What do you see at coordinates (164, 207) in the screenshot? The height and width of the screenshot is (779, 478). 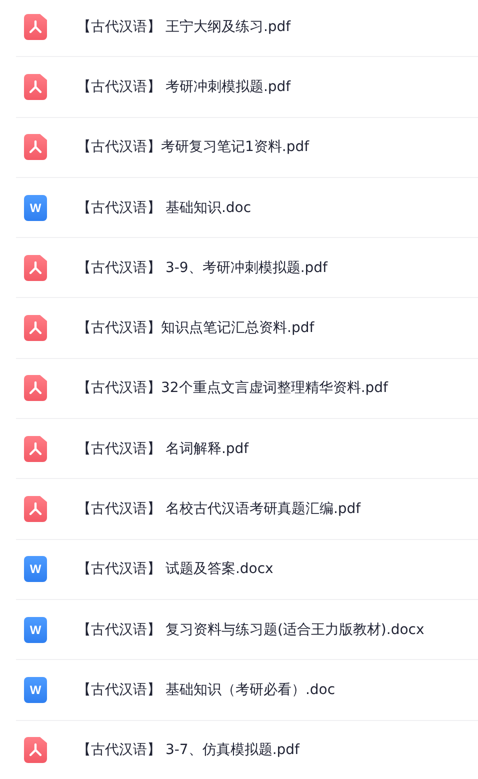 I see `file-name: 【古代汉语】 基础知识.doc` at bounding box center [164, 207].